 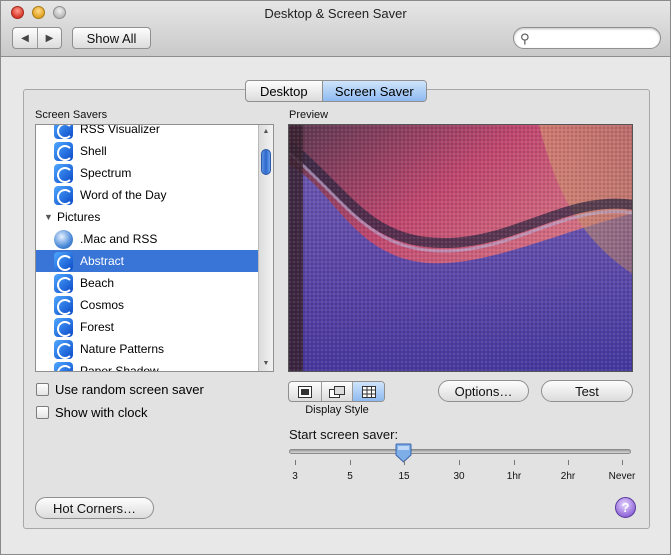 What do you see at coordinates (266, 162) in the screenshot?
I see `scrollbar-thumb` at bounding box center [266, 162].